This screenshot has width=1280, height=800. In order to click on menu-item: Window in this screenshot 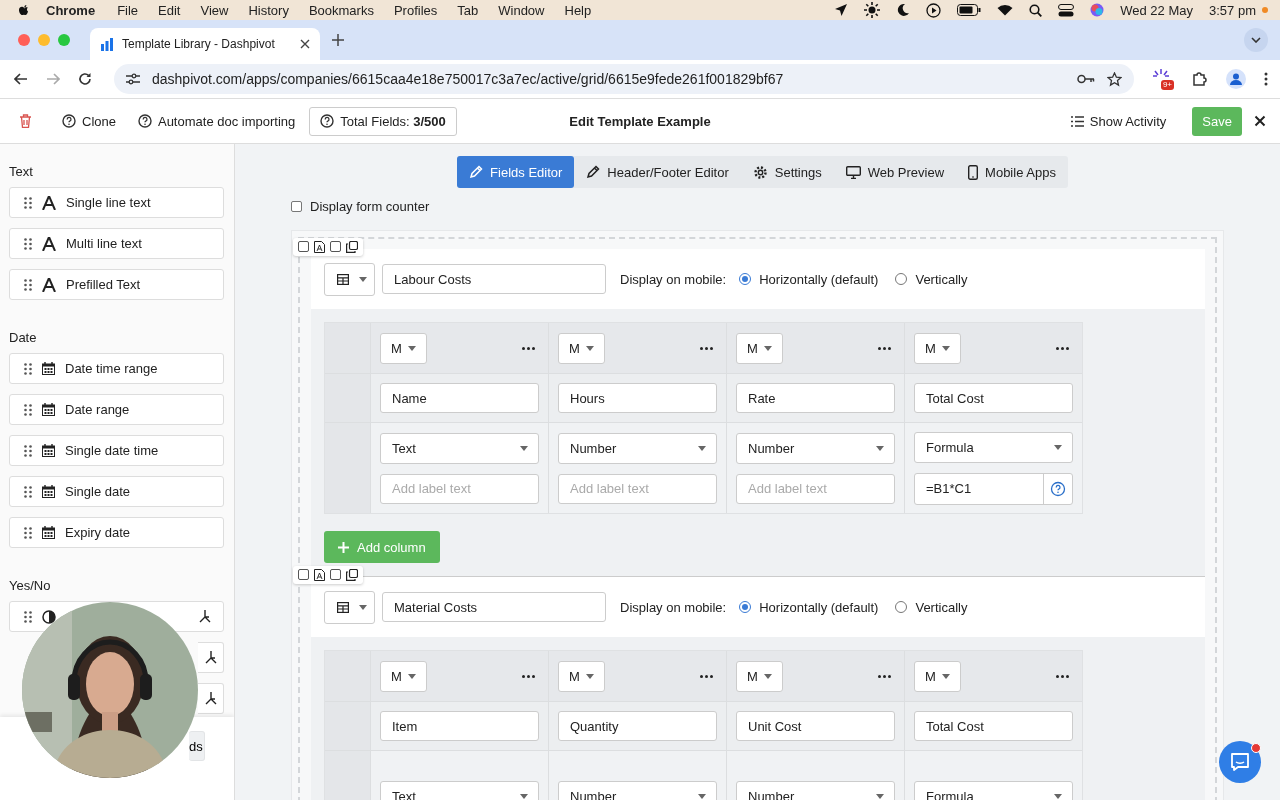, I will do `click(521, 10)`.